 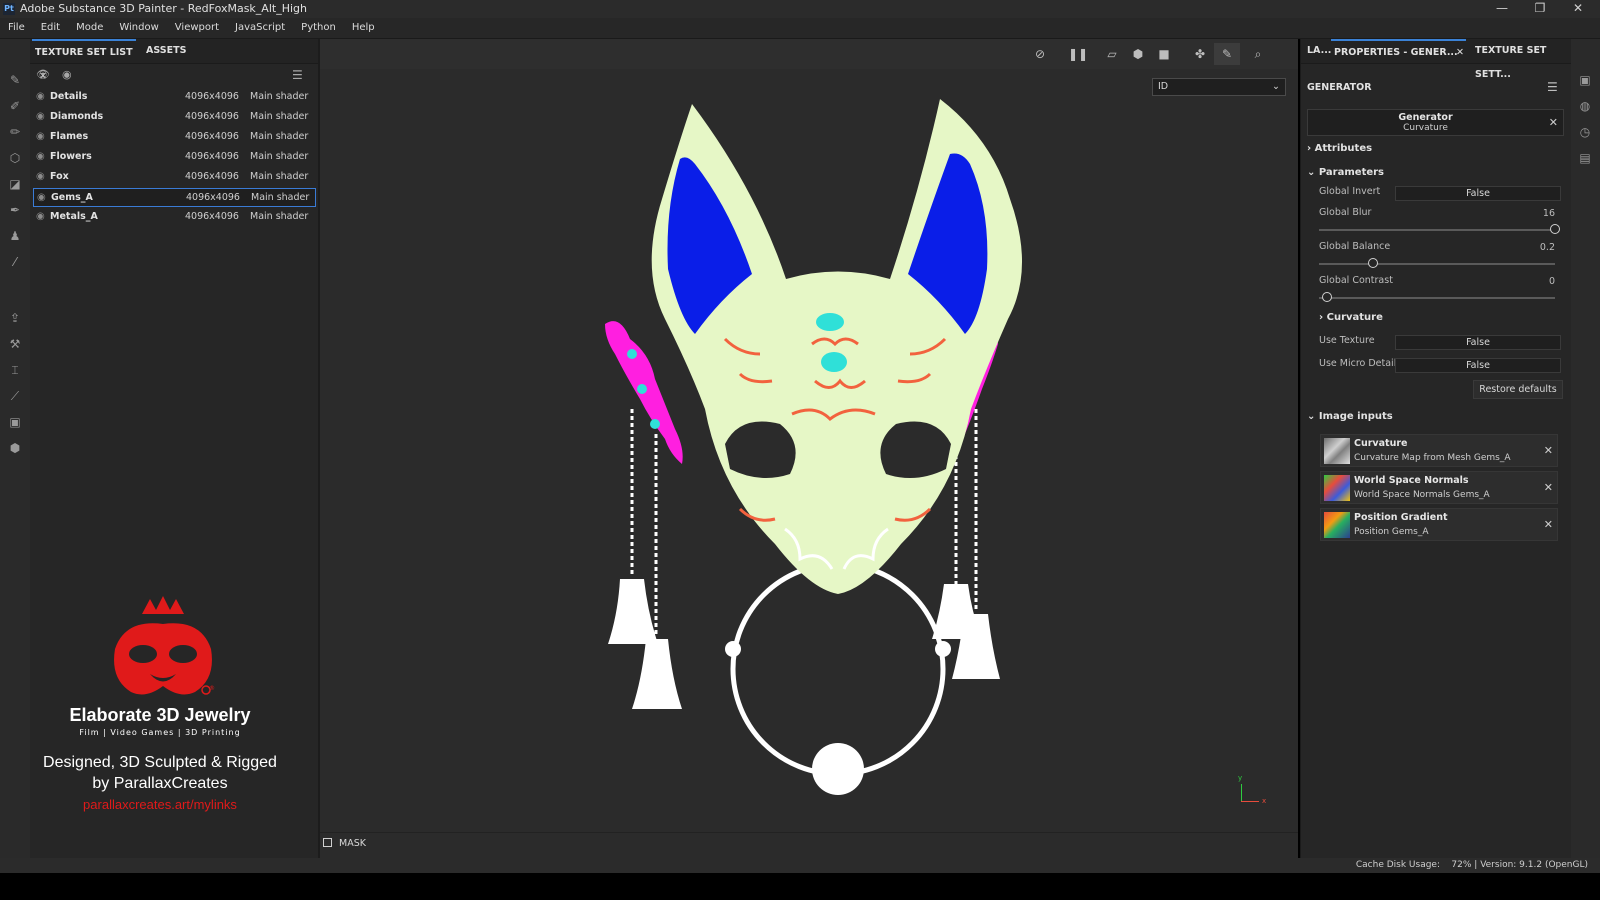 What do you see at coordinates (67, 74) in the screenshot?
I see `eye-icon: ◉` at bounding box center [67, 74].